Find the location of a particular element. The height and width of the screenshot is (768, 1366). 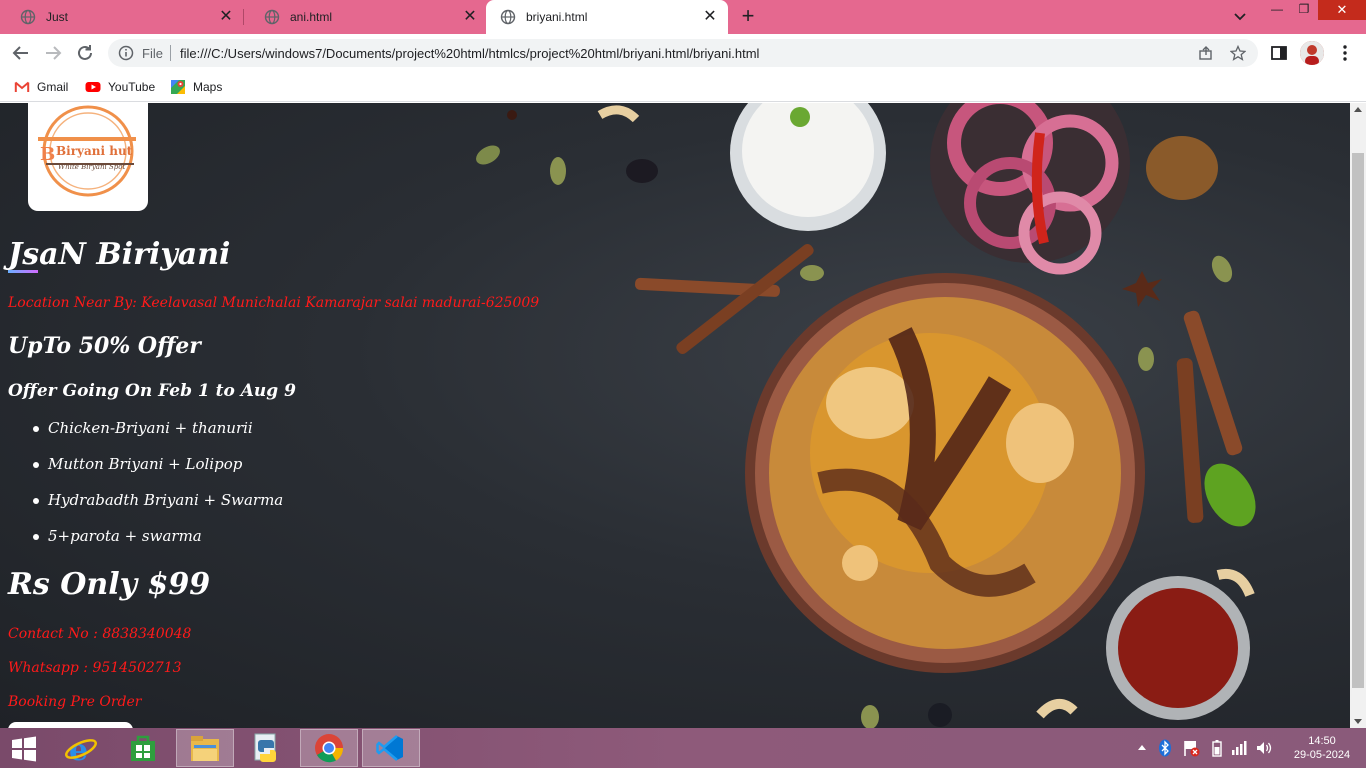

svg-text: e is located at coordinates (78, 749).